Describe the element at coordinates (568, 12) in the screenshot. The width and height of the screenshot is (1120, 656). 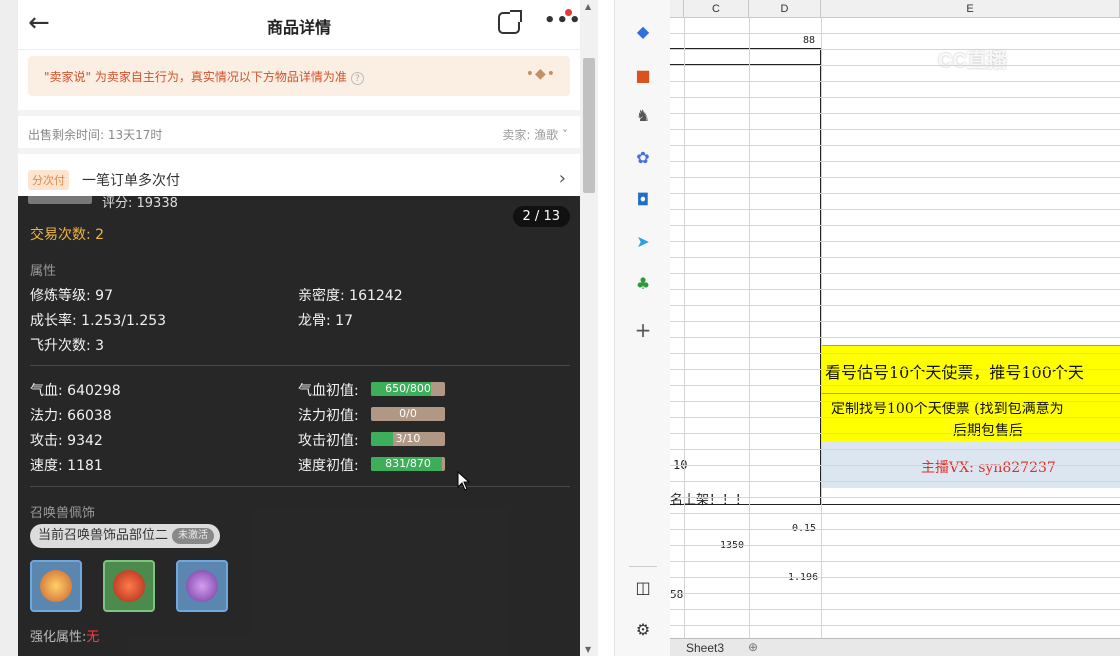
I see `notification-dot` at that location.